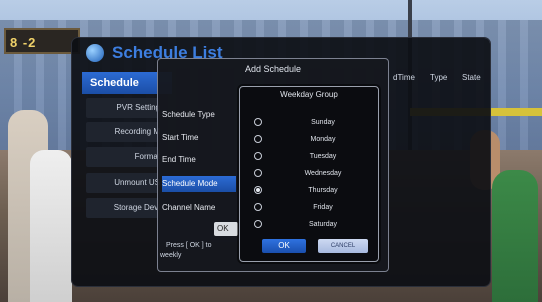  Describe the element at coordinates (309, 94) in the screenshot. I see `weekday-group-title: Weekday Group` at that location.